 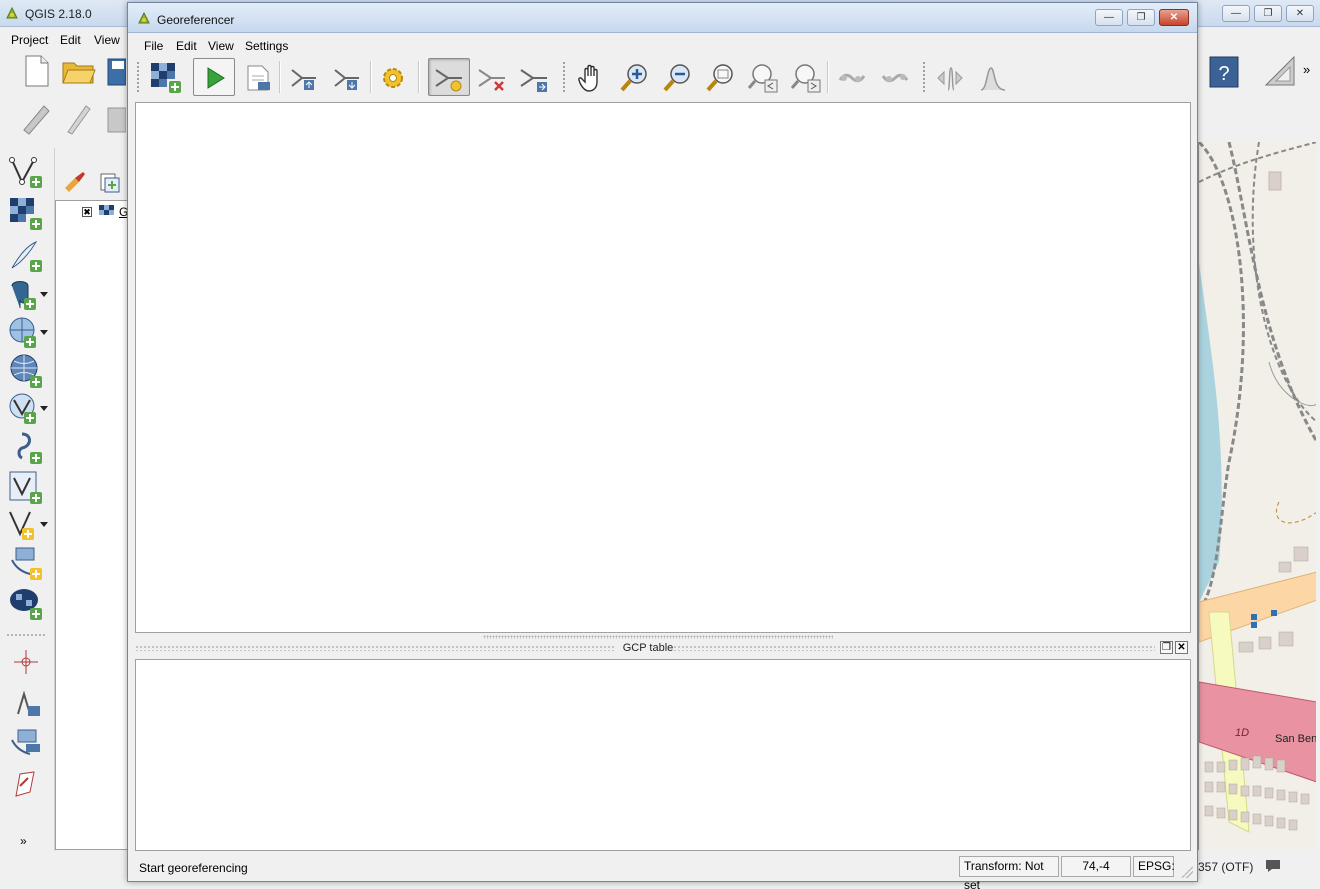 What do you see at coordinates (590, 77) in the screenshot?
I see `pan-button` at bounding box center [590, 77].